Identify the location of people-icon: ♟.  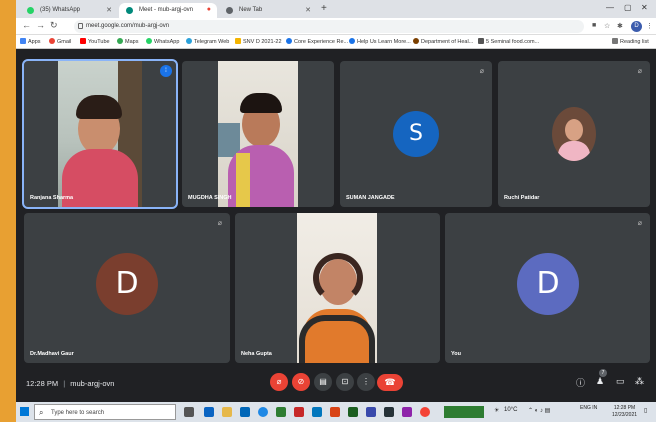
(600, 381).